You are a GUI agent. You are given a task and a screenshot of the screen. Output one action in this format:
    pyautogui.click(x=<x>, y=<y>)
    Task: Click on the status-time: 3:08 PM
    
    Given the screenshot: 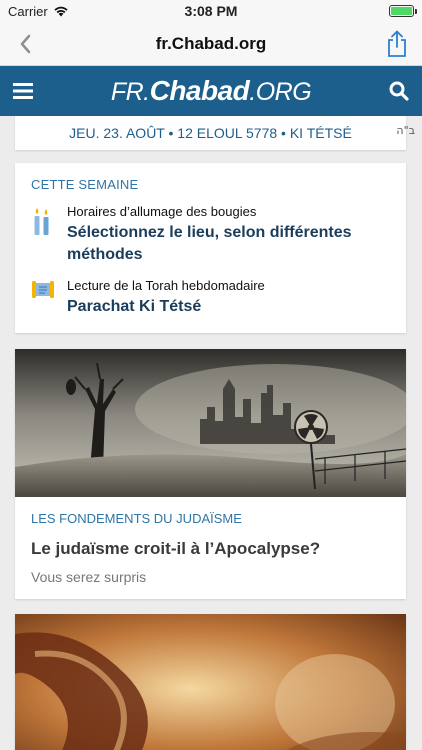 What is the action you would take?
    pyautogui.click(x=211, y=11)
    